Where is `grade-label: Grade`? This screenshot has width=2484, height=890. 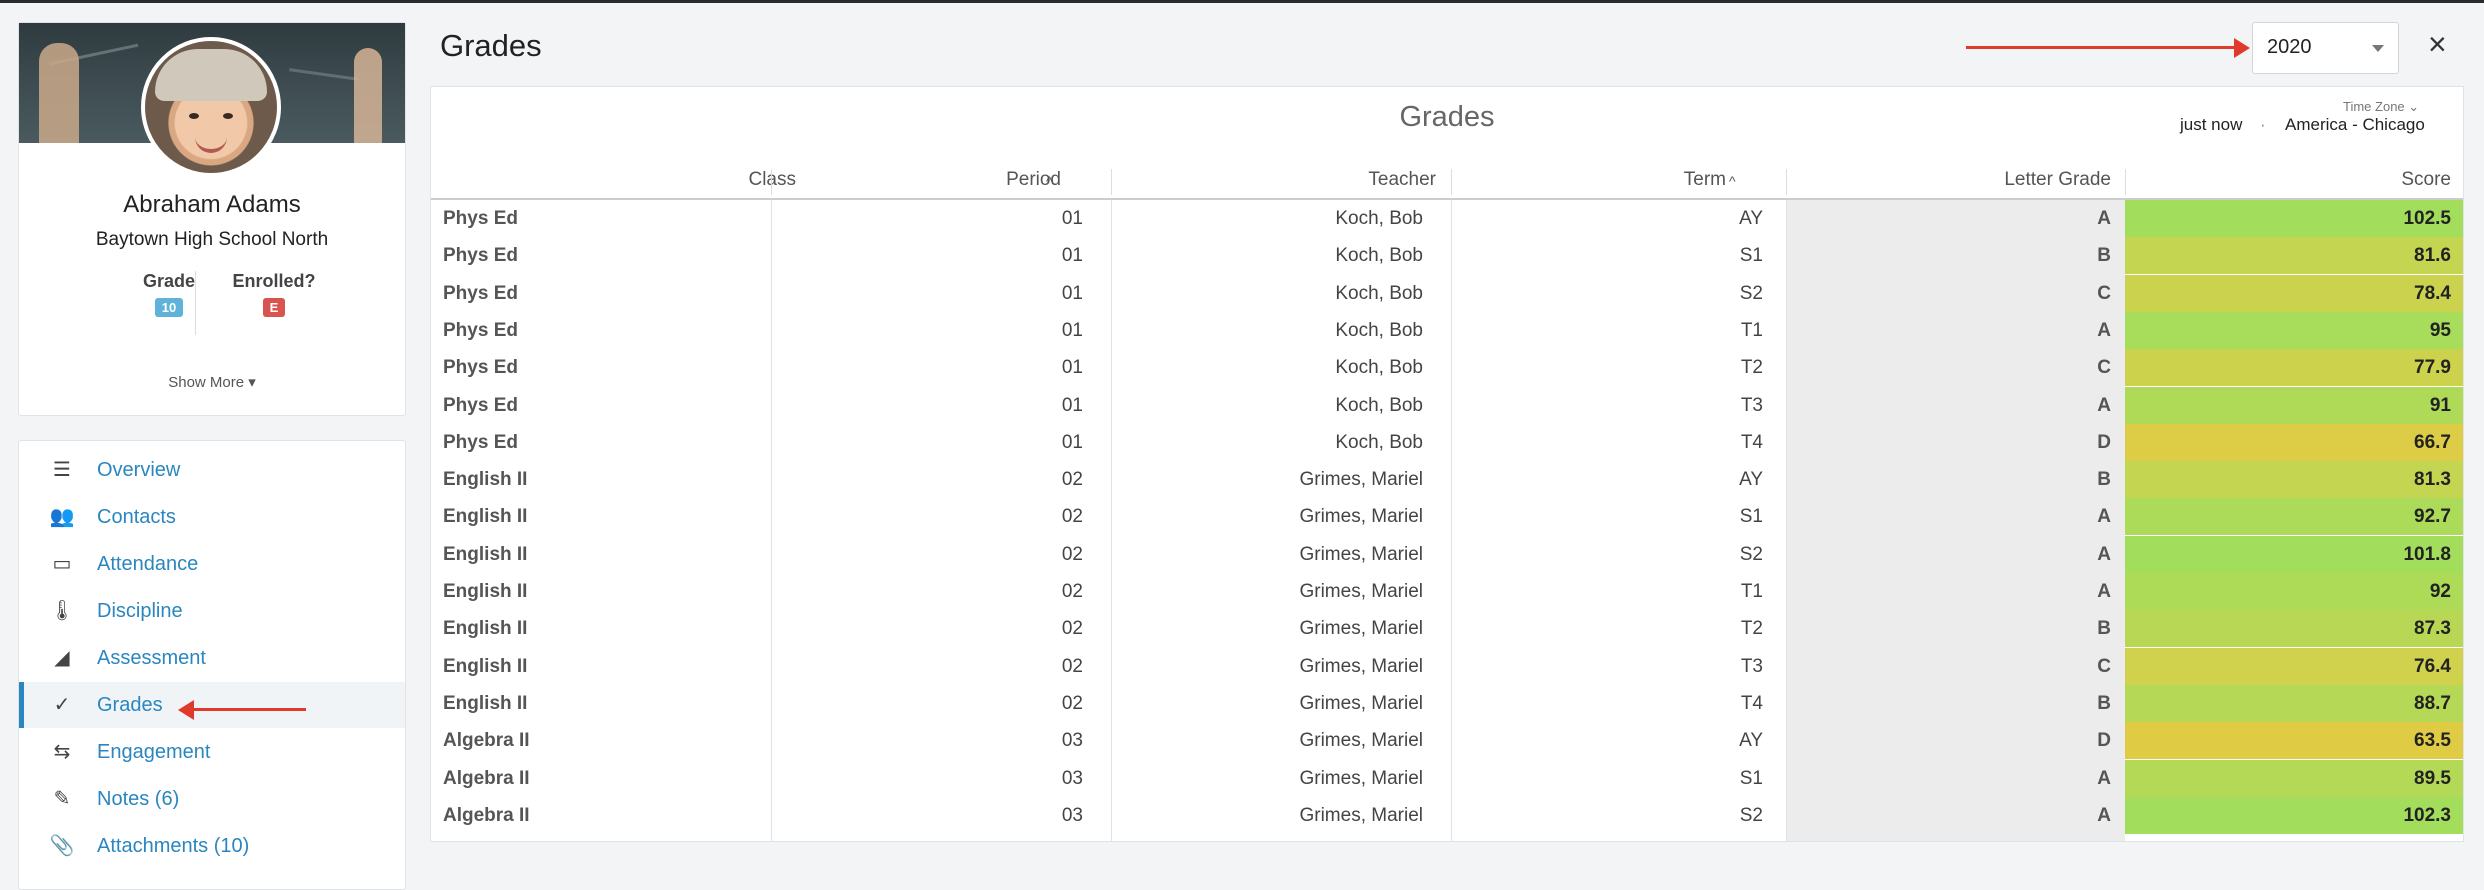
grade-label: Grade is located at coordinates (169, 281).